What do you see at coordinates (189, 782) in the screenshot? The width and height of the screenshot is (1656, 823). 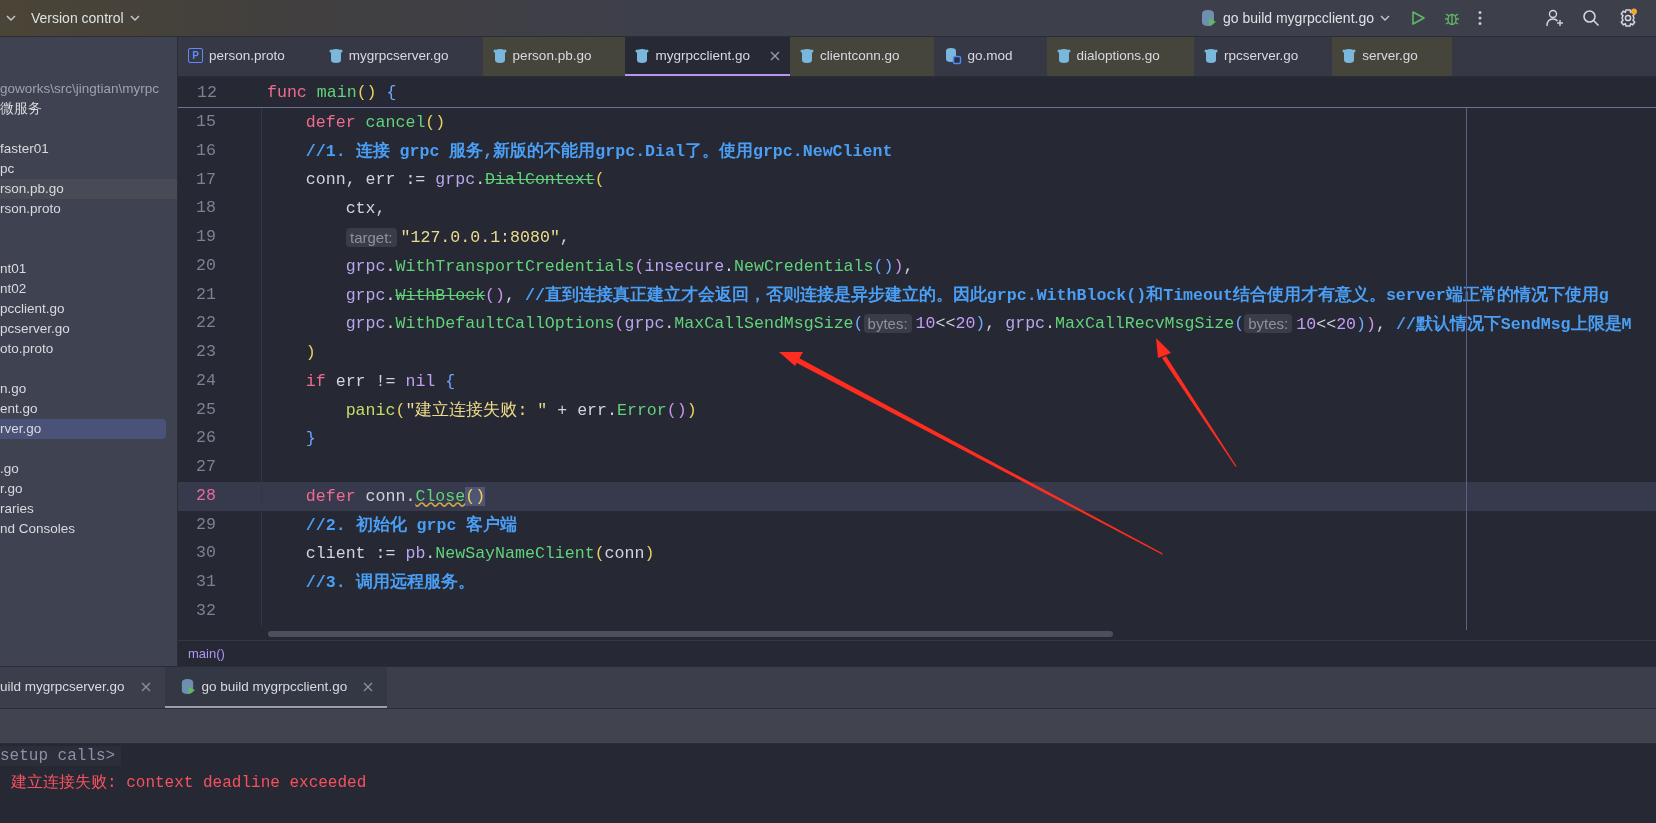 I see `console-error-line: 建立连接失败: context deadline exceeded` at bounding box center [189, 782].